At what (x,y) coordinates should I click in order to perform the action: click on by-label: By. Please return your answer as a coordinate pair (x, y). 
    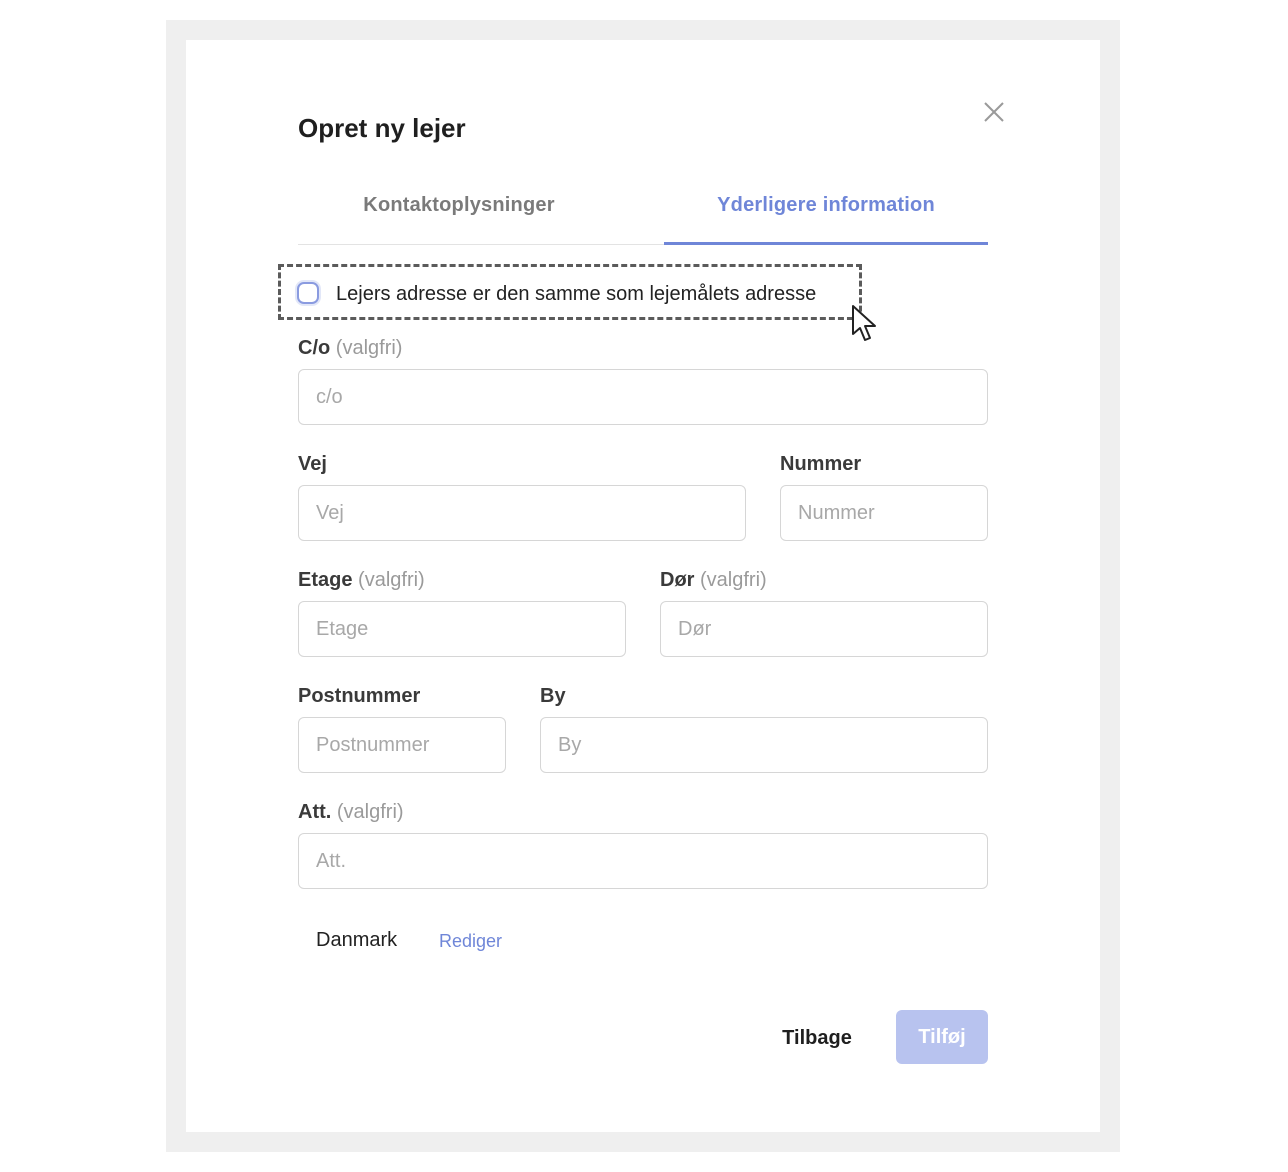
    Looking at the image, I should click on (553, 696).